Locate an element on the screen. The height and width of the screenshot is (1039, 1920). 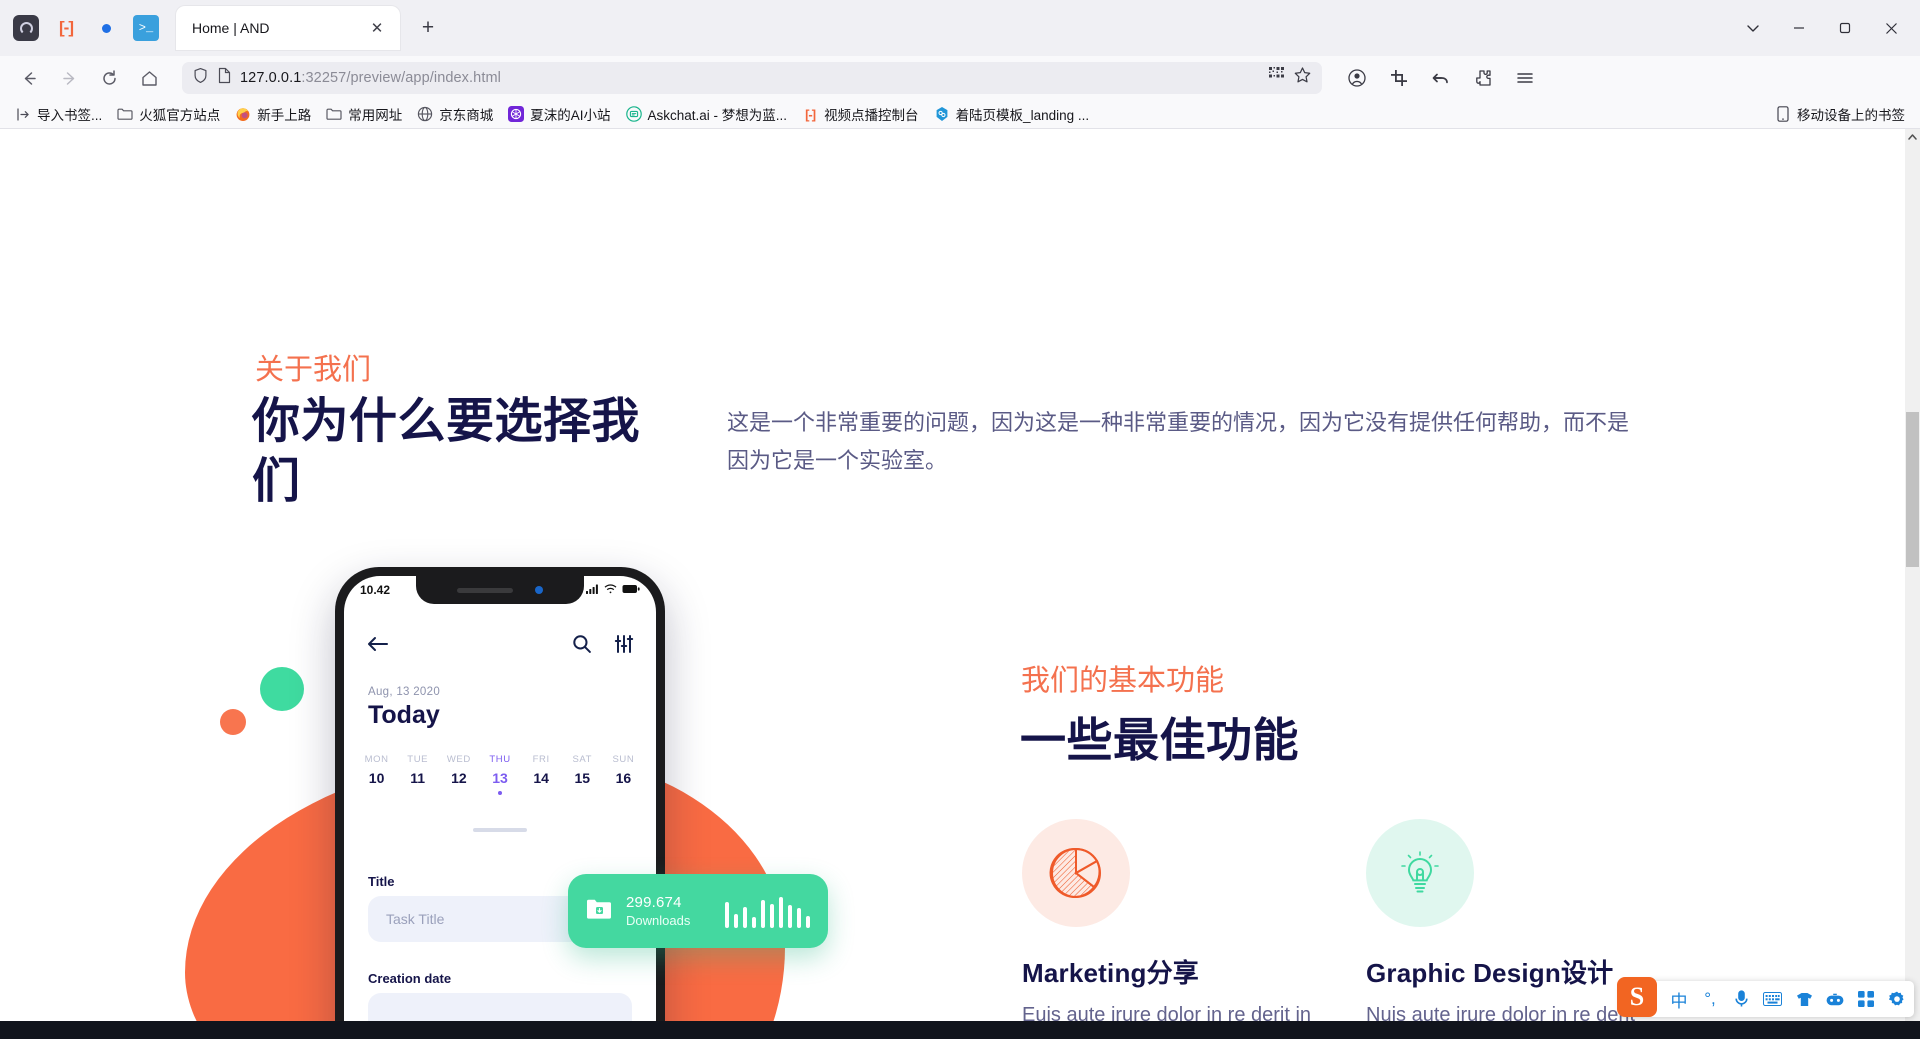
calendar-num: 15 is located at coordinates (582, 778).